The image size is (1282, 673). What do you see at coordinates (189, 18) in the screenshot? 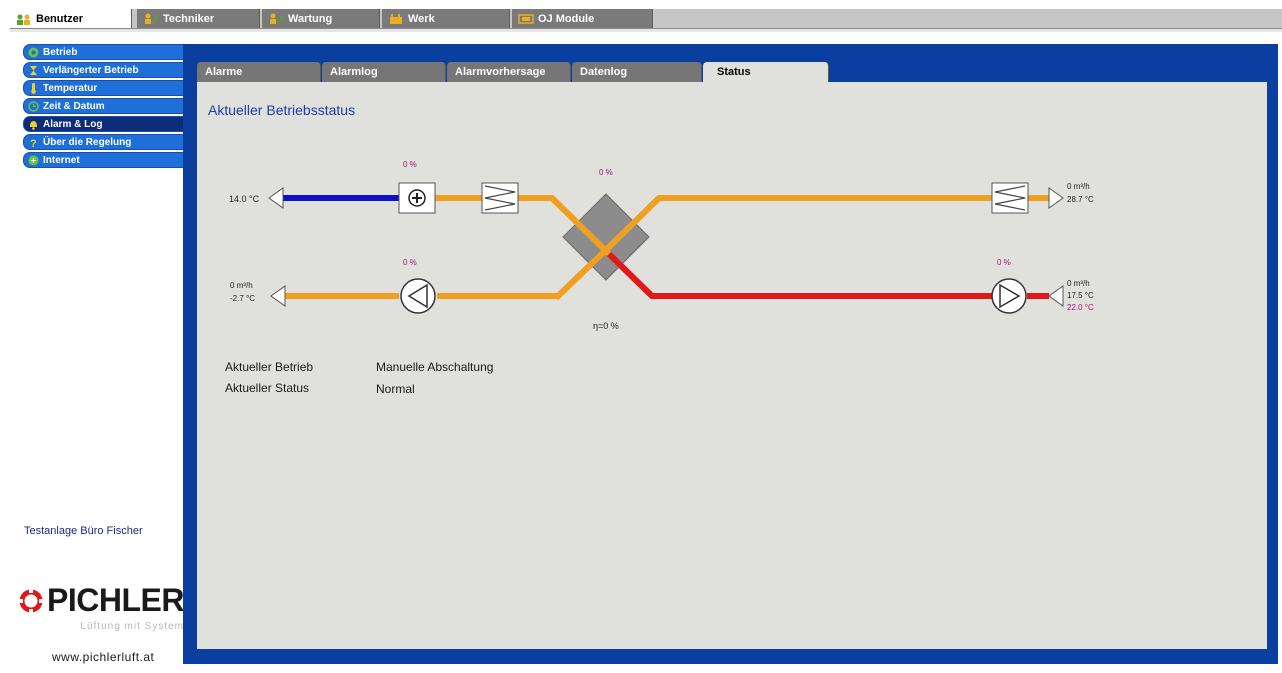
I see `tab-label: Techniker` at bounding box center [189, 18].